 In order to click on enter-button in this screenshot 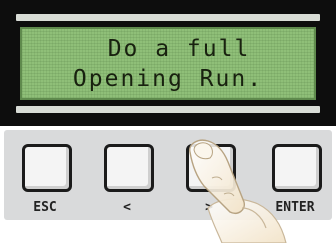, I will do `click(299, 170)`.